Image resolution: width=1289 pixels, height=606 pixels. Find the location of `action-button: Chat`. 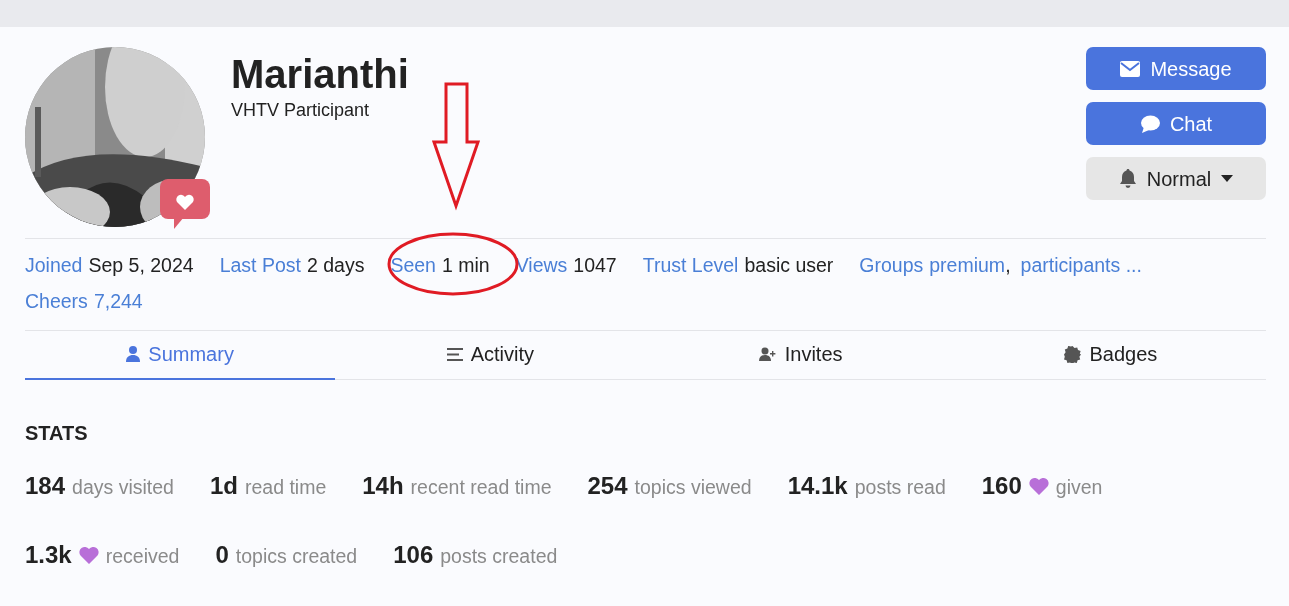

action-button: Chat is located at coordinates (1176, 123).